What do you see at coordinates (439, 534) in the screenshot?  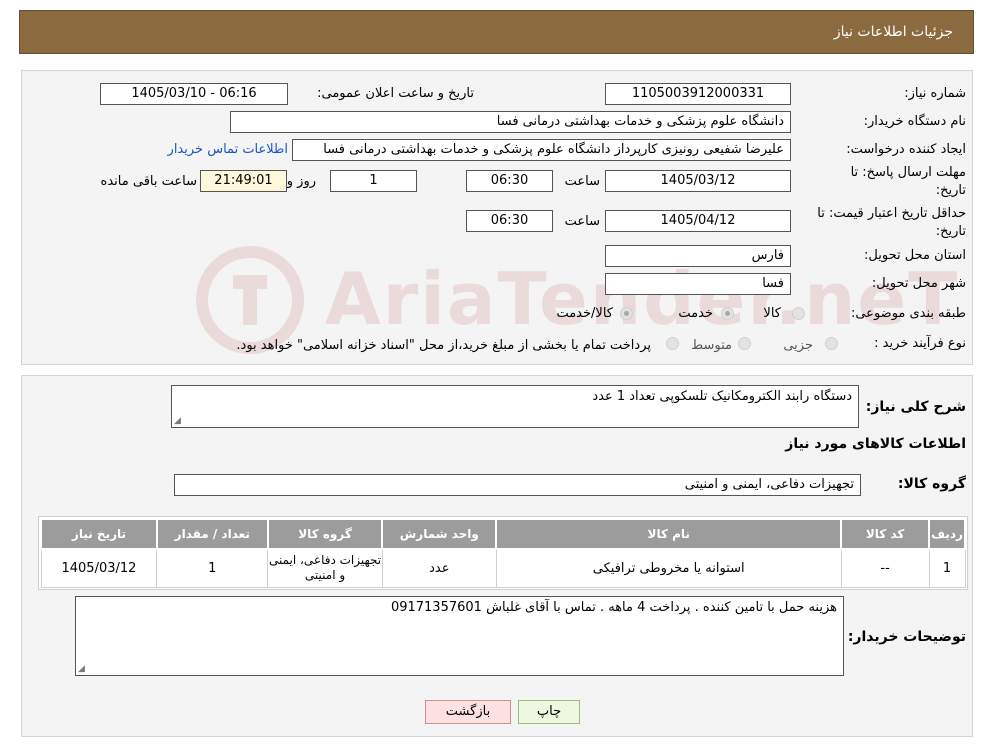 I see `col-unit: واحد شمارش` at bounding box center [439, 534].